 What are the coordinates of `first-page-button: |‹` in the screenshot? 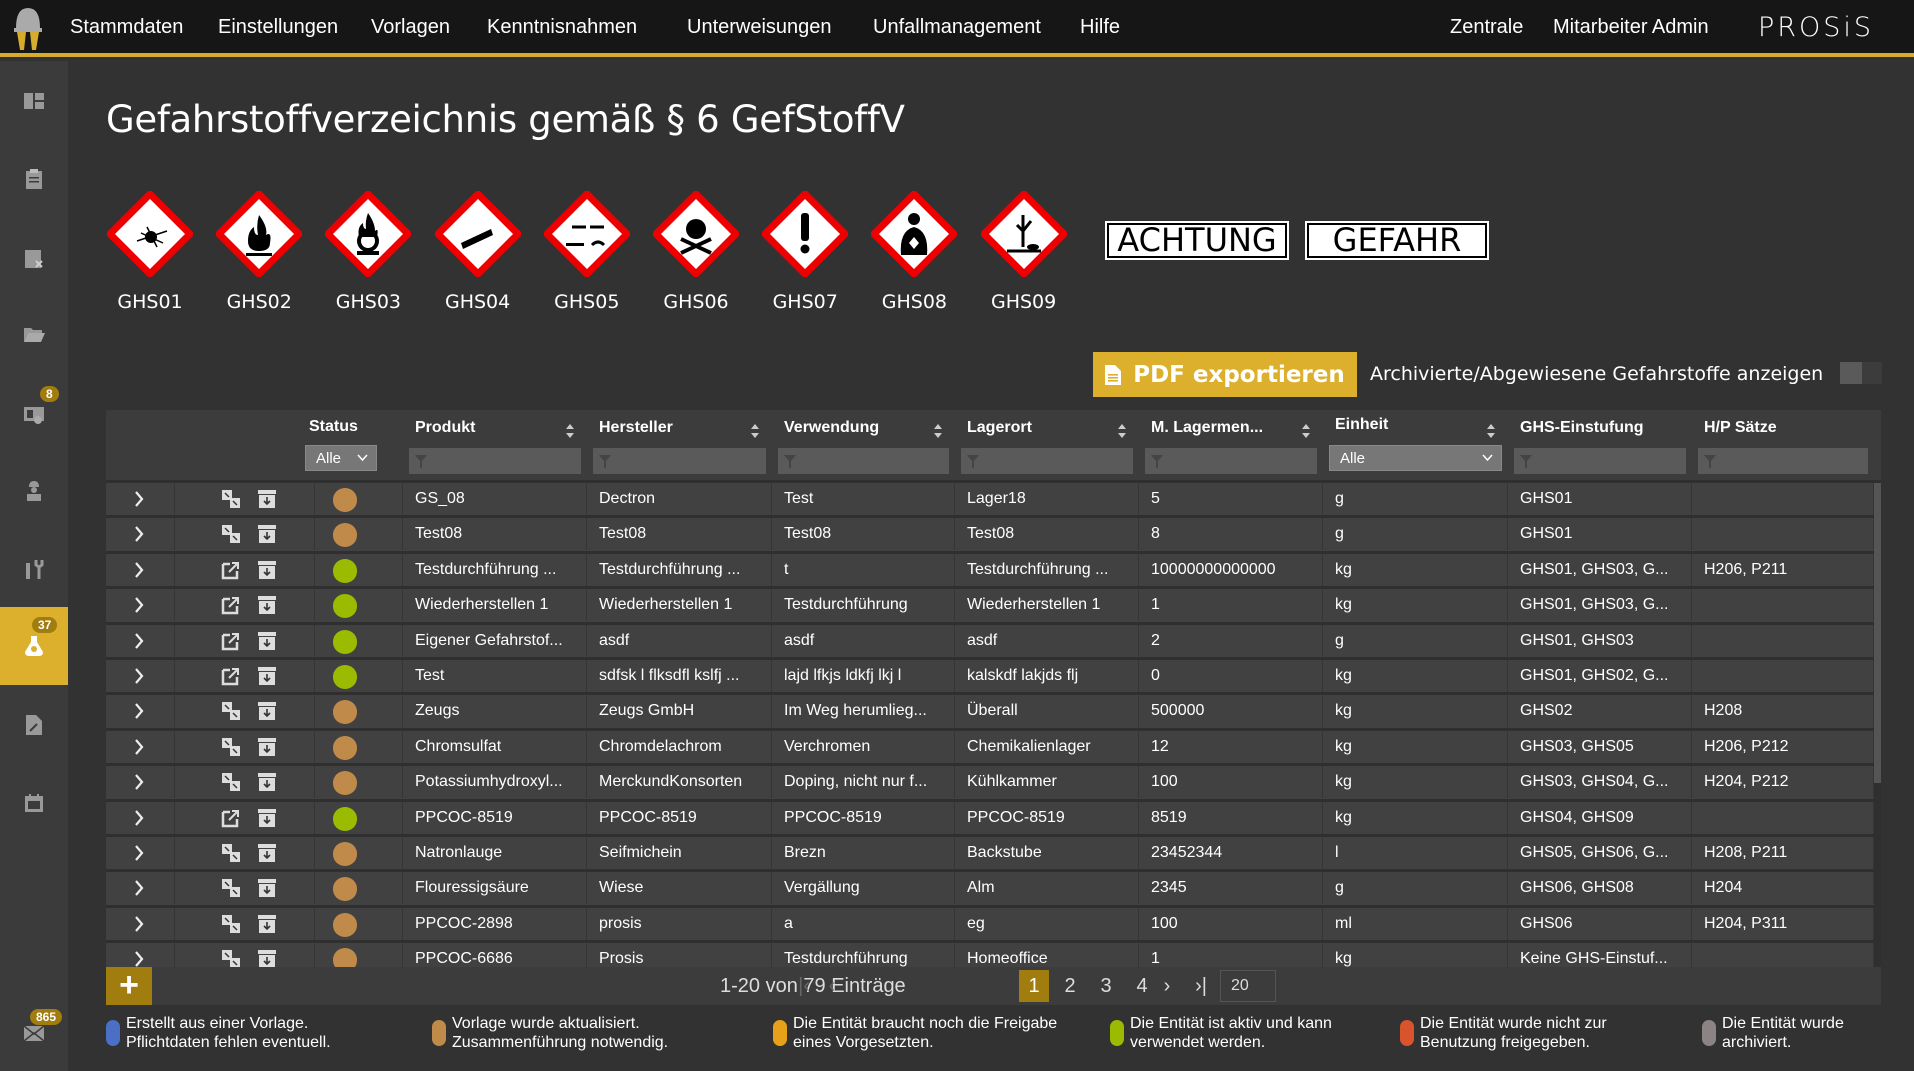 It's located at (804, 986).